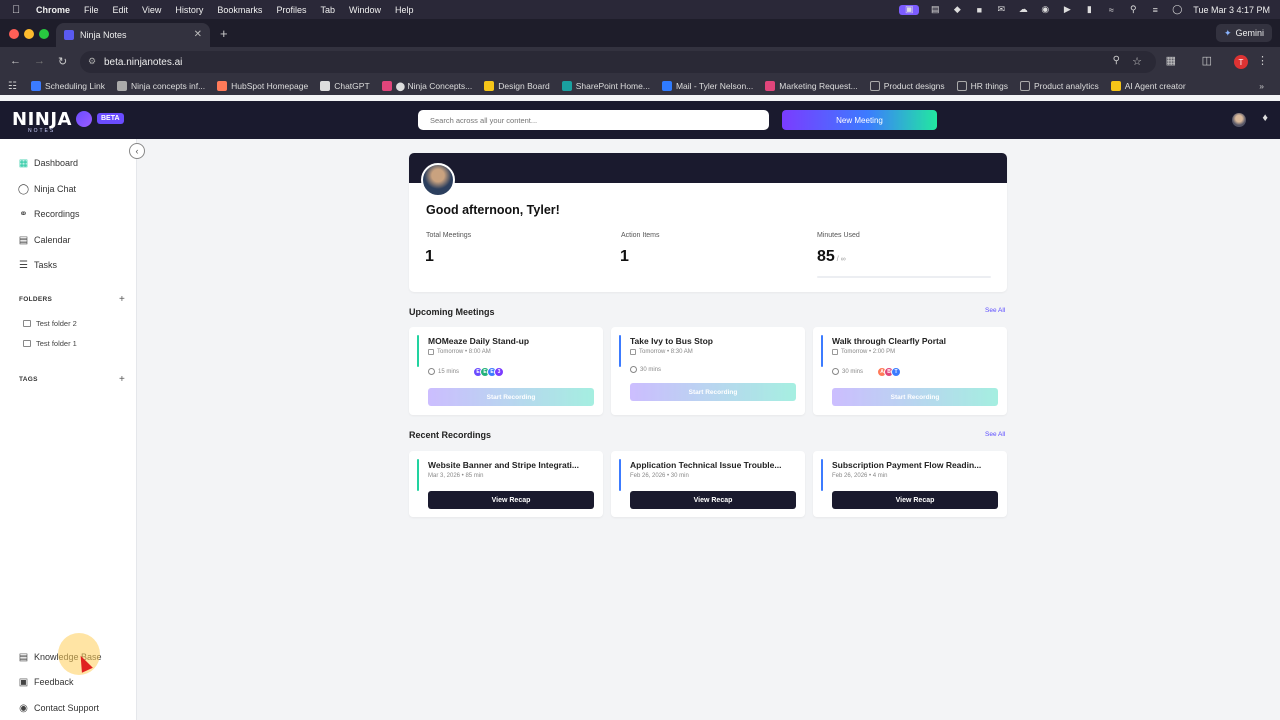 The image size is (1280, 720). Describe the element at coordinates (1067, 9) in the screenshot. I see `play-icon: ▶` at that location.